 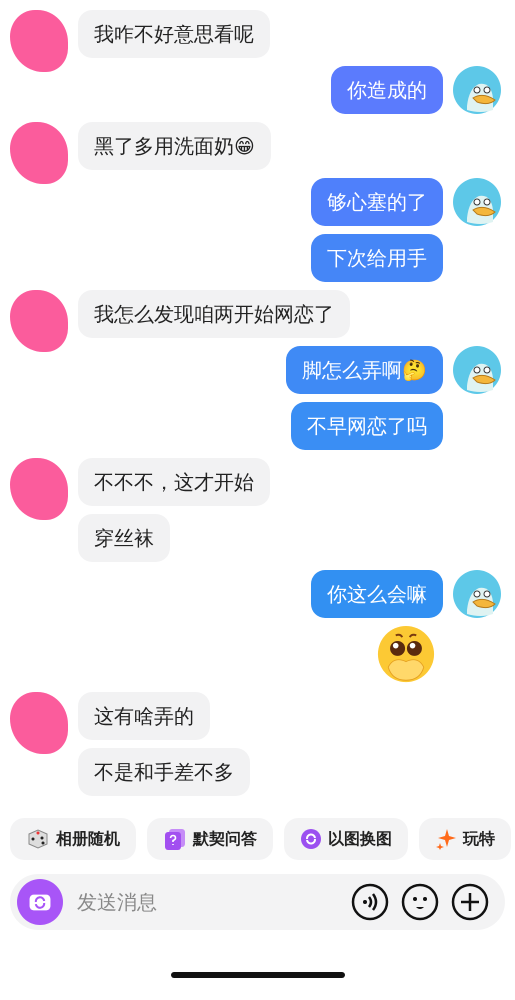 What do you see at coordinates (174, 34) in the screenshot?
I see `message-bubble: 我咋不好意思看呢` at bounding box center [174, 34].